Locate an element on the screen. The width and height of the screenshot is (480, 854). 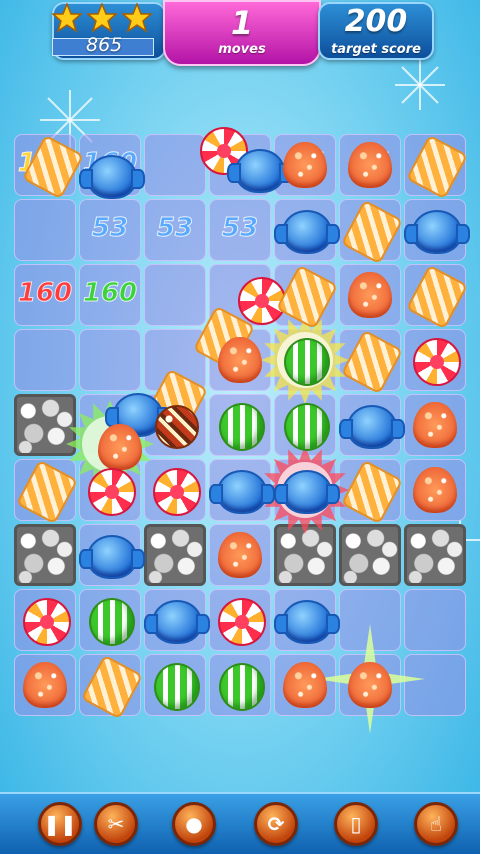
moves-label: moves is located at coordinates (242, 49).